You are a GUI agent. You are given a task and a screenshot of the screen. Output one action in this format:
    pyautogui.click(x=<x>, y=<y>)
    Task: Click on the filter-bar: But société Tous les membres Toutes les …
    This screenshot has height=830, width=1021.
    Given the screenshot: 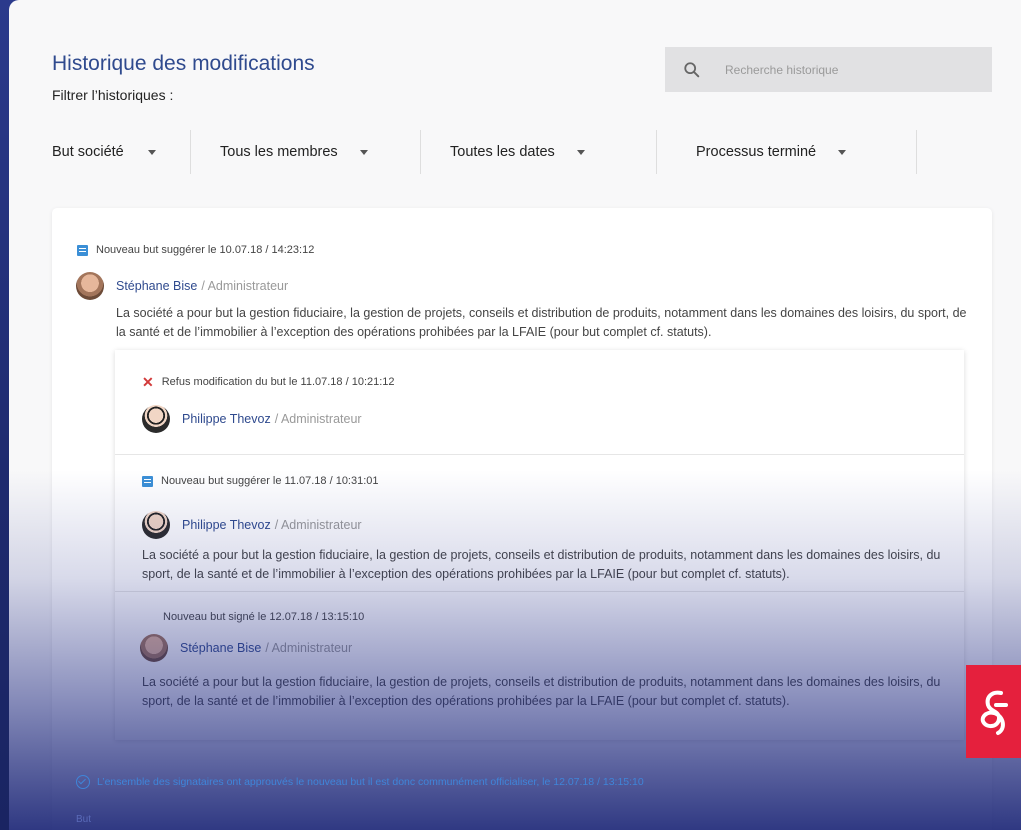 What is the action you would take?
    pyautogui.click(x=484, y=152)
    